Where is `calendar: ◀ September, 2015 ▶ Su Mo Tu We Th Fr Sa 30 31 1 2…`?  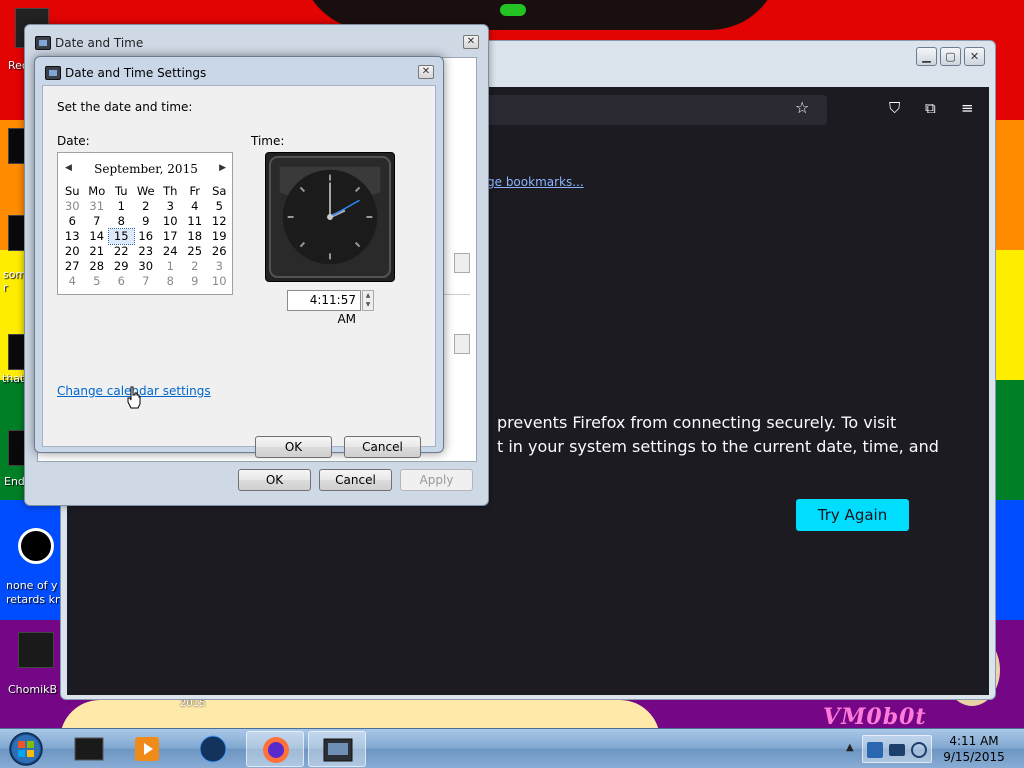
calendar: ◀ September, 2015 ▶ Su Mo Tu We Th Fr Sa 30 31 1 2… is located at coordinates (145, 223).